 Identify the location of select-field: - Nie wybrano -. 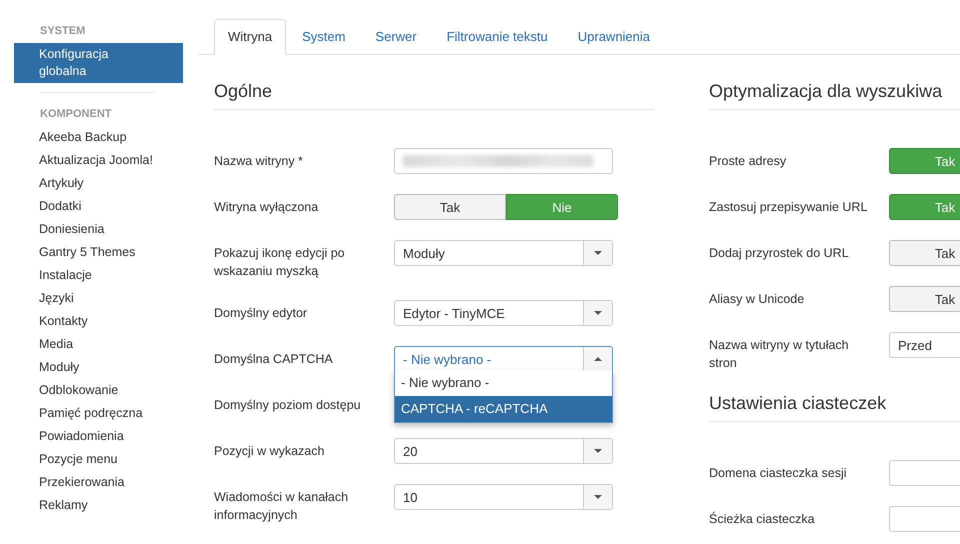
(503, 359).